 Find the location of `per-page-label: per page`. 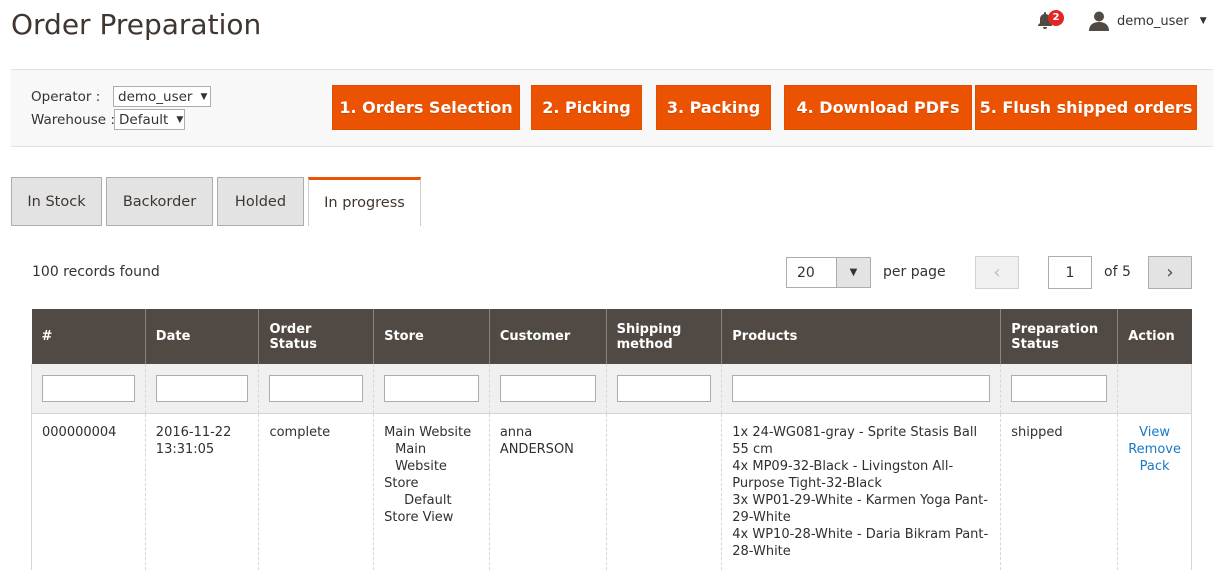

per-page-label: per page is located at coordinates (914, 272).